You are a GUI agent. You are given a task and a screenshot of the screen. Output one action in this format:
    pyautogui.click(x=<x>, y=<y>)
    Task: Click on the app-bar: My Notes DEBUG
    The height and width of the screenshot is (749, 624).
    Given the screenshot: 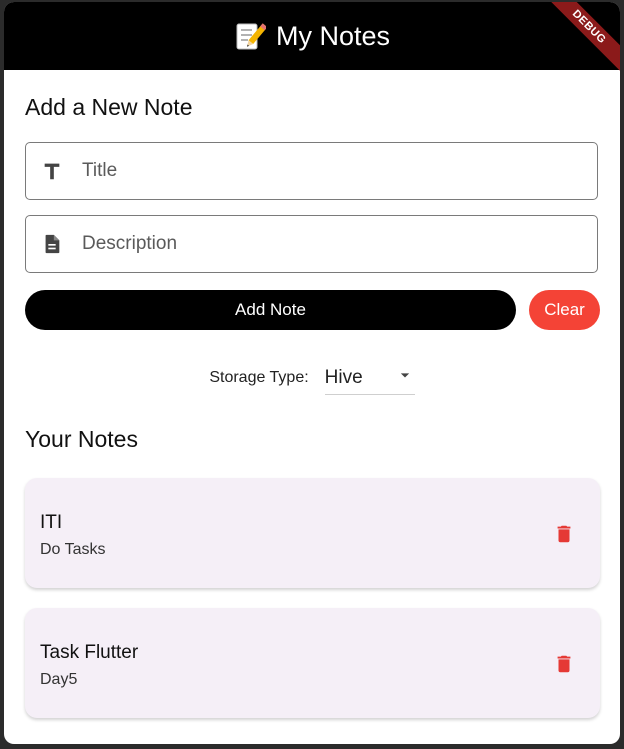 What is the action you would take?
    pyautogui.click(x=312, y=41)
    